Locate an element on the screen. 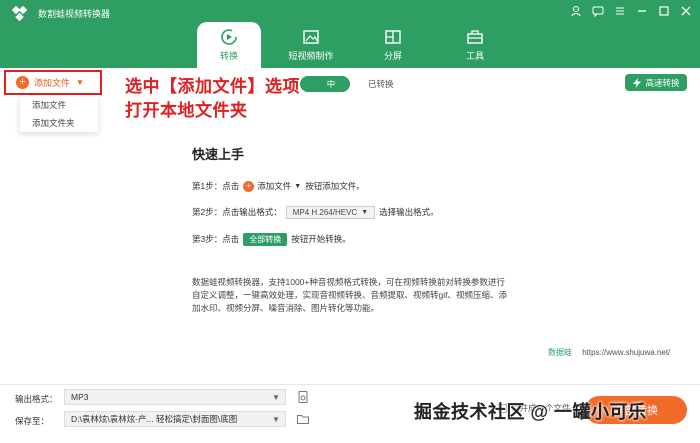 The height and width of the screenshot is (443, 700). inline-add-file: + 添加文件 ▼ is located at coordinates (272, 186).